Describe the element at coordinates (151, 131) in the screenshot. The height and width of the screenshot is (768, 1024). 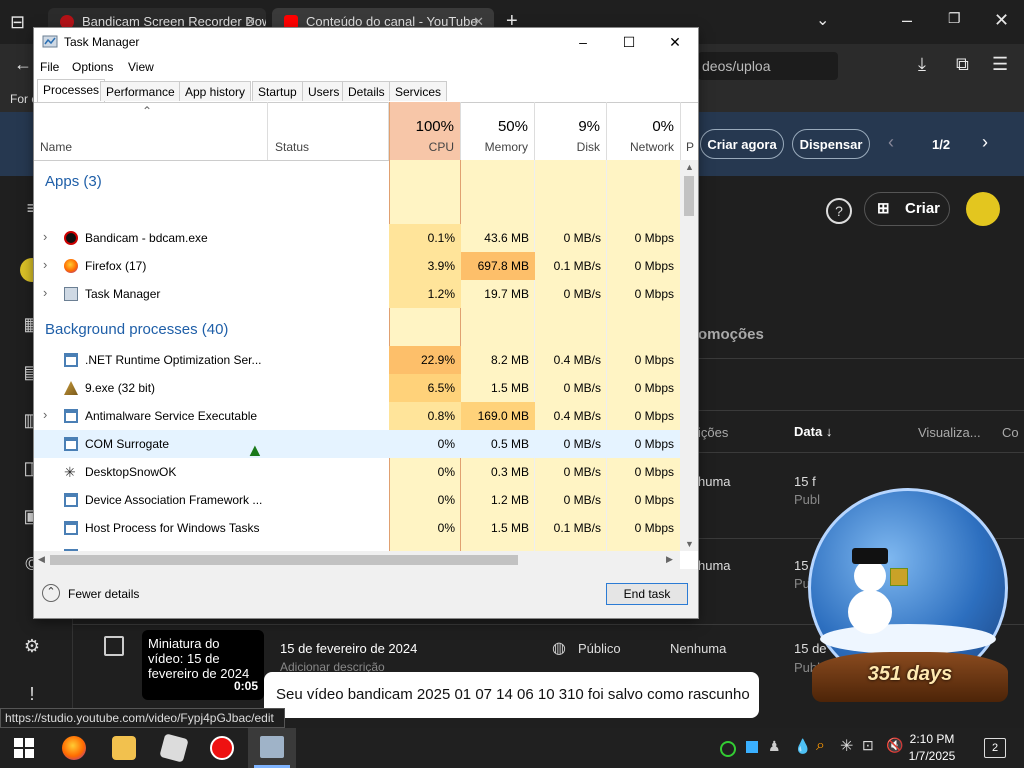
I see `col-name: Name` at that location.